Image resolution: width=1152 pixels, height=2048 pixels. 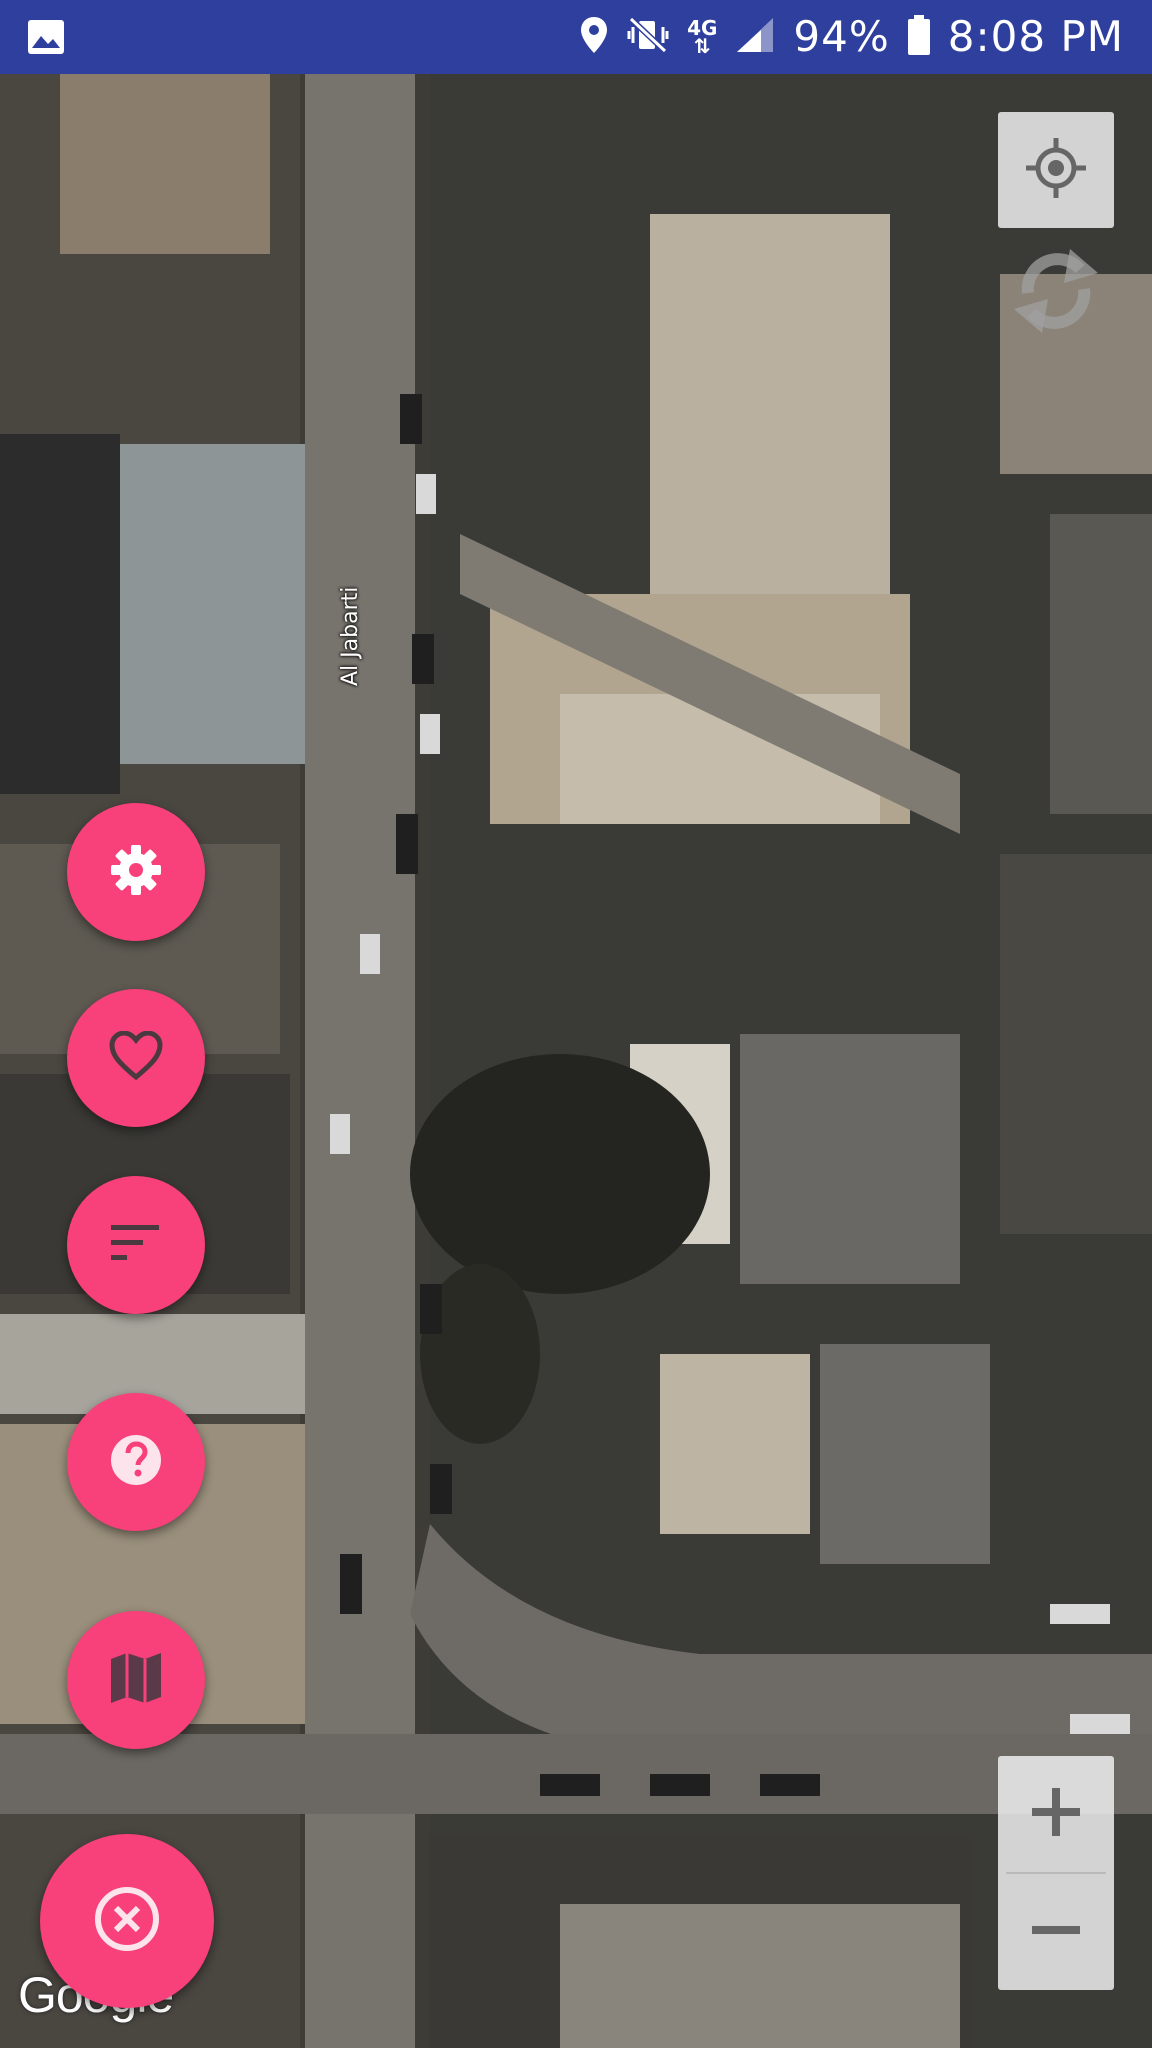 I want to click on battery-icon, so click(x=918, y=37).